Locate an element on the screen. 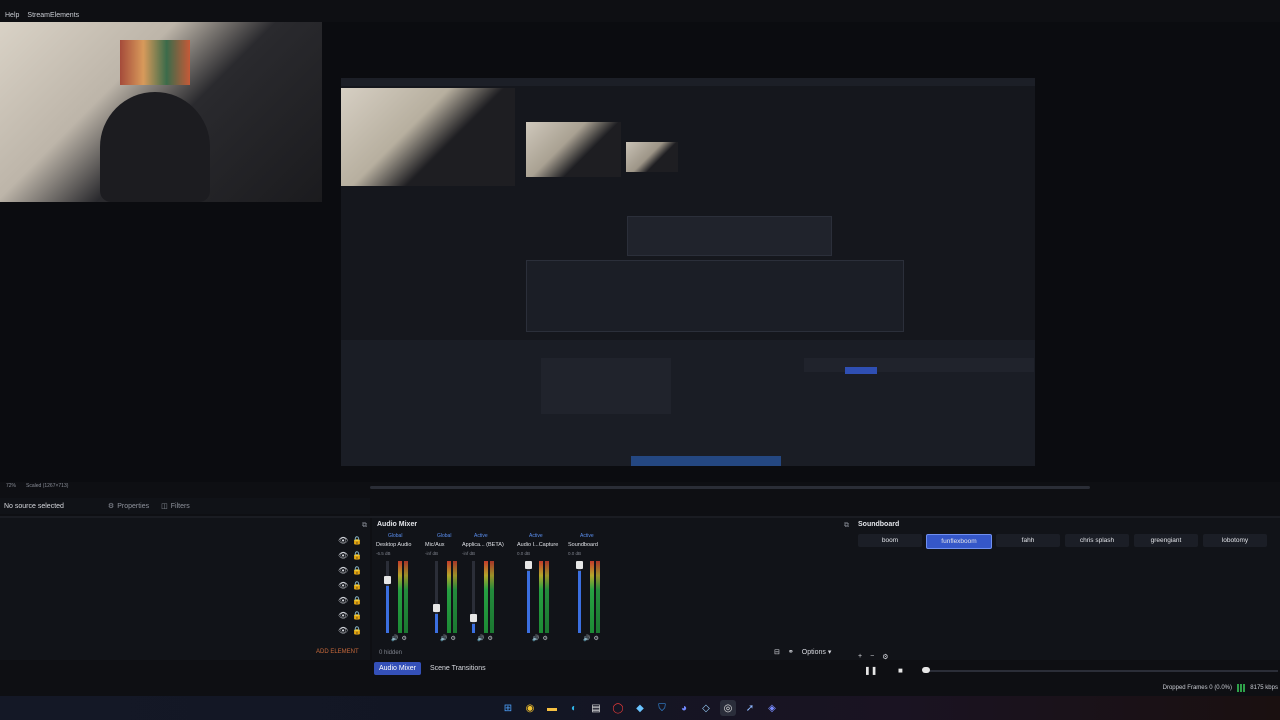 The height and width of the screenshot is (720, 1280). link-icon: ⚭ is located at coordinates (791, 652).